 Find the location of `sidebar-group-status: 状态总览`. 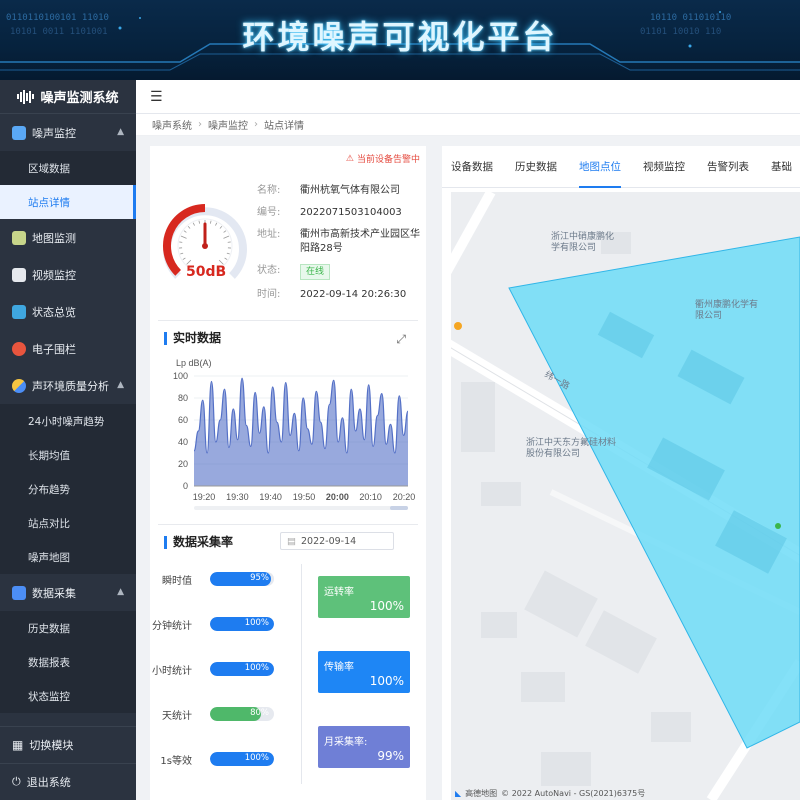

sidebar-group-status: 状态总览 is located at coordinates (68, 311).